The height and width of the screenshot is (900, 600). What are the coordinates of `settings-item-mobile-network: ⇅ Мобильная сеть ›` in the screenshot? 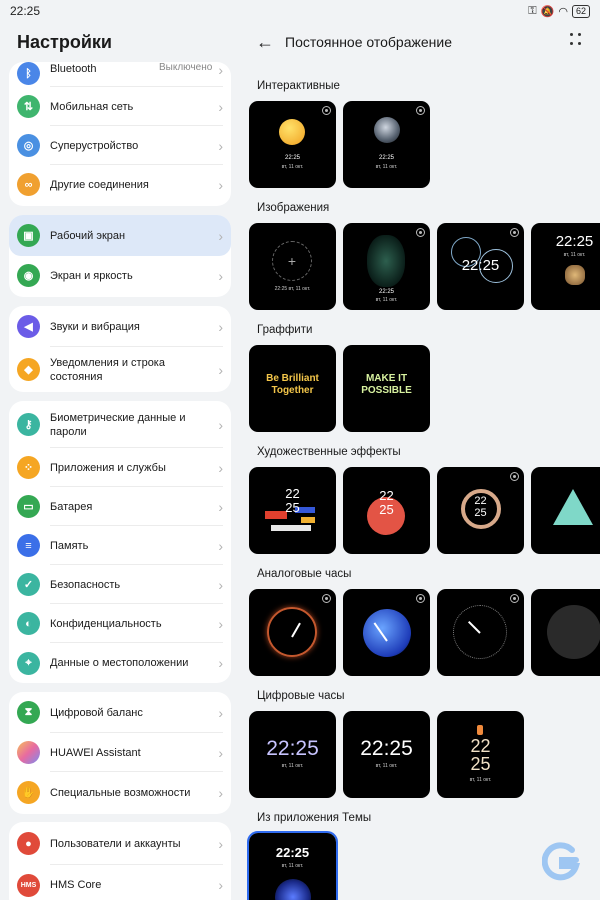 It's located at (120, 106).